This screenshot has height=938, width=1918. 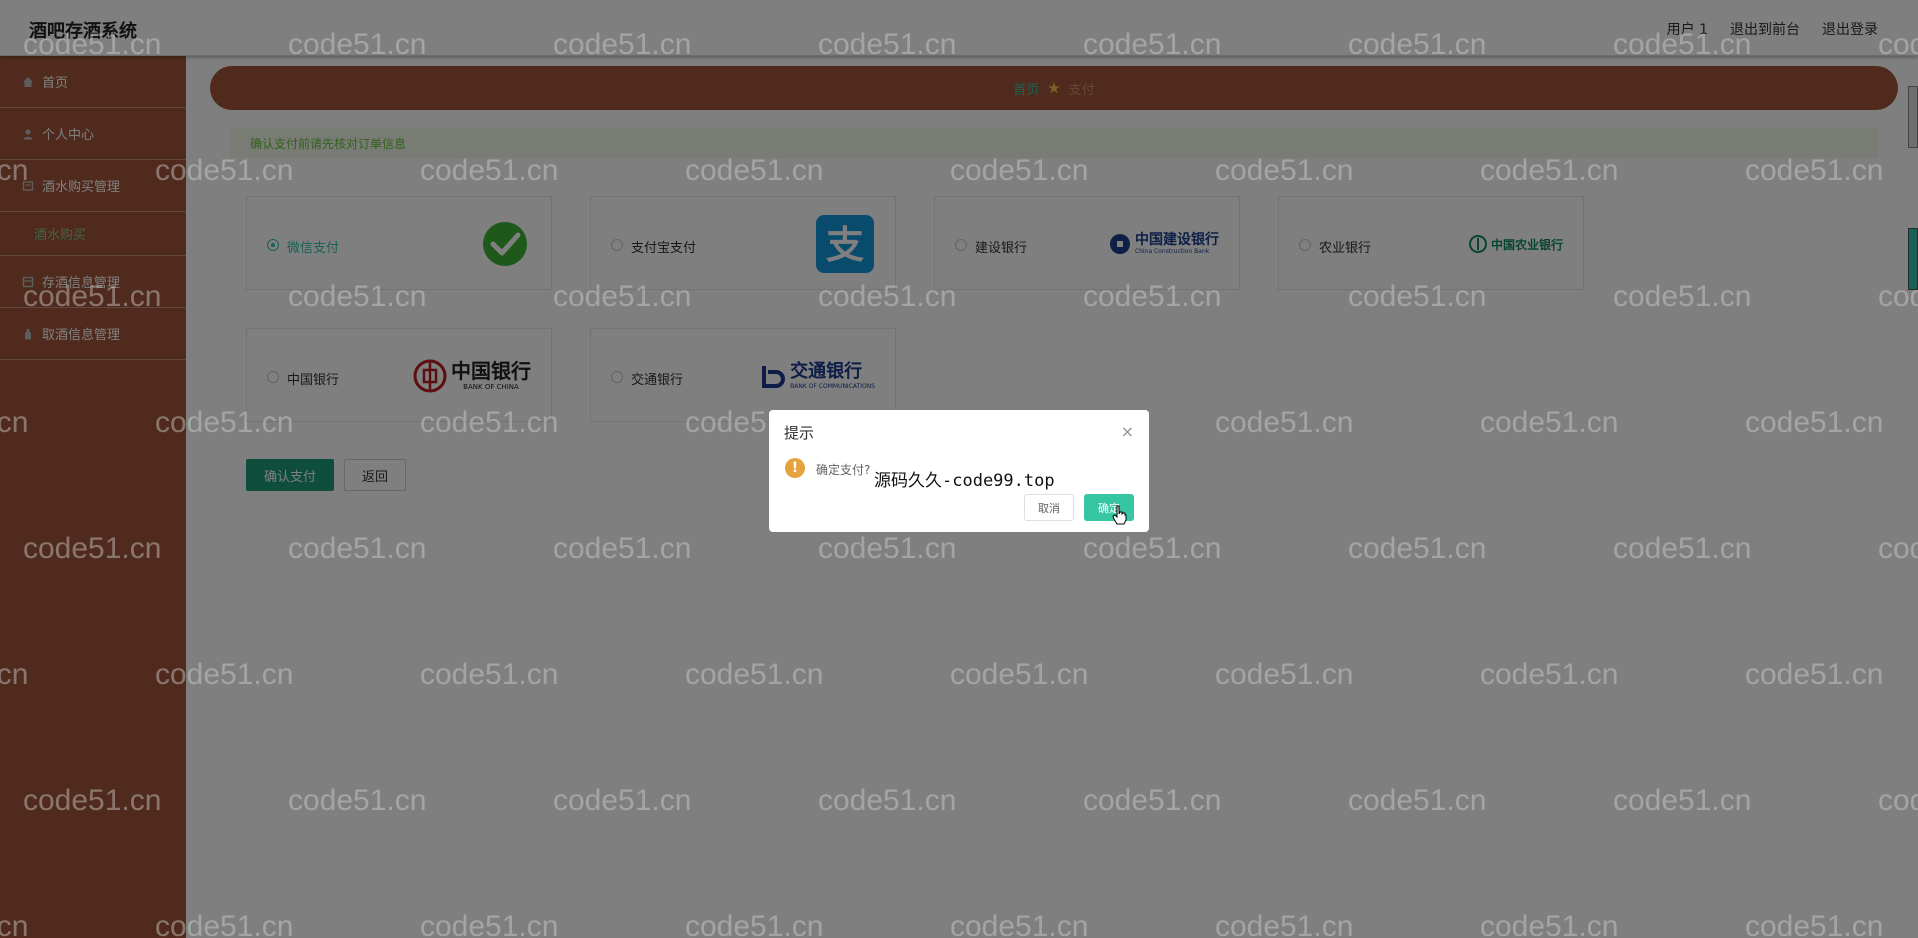 What do you see at coordinates (1120, 517) in the screenshot?
I see `hand-cursor-icon` at bounding box center [1120, 517].